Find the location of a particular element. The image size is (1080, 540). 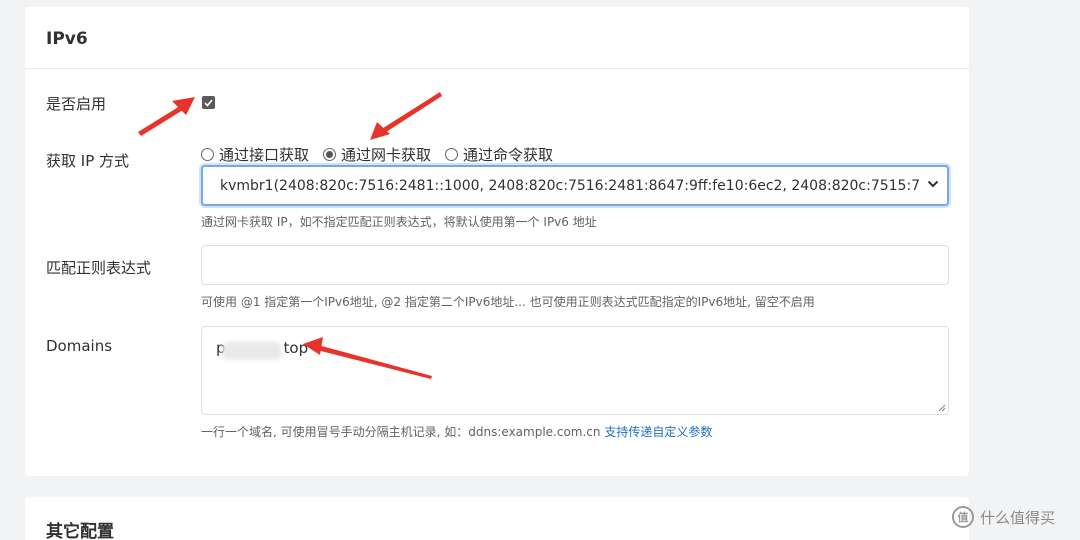

method-radio-group: 通过接口获取 通过网卡获取 通过命令获取 is located at coordinates (384, 154).